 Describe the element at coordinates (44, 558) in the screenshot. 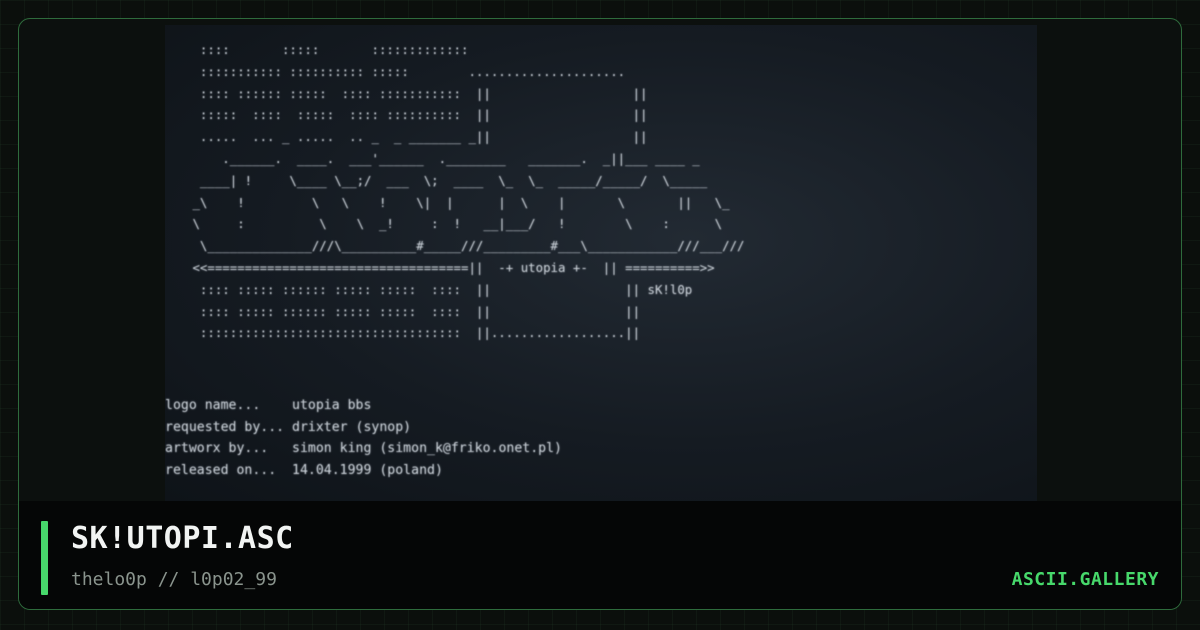

I see `accent-bar` at that location.